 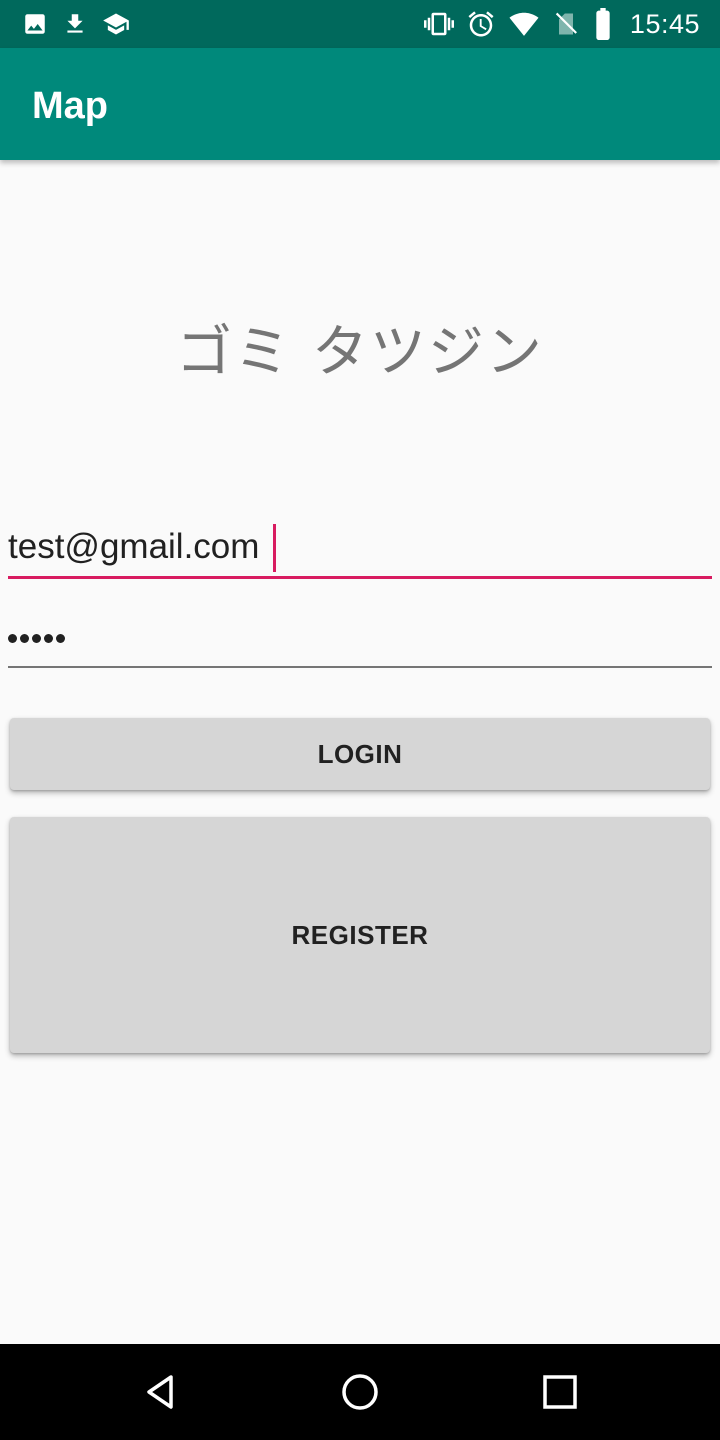 I want to click on email-field-underline, so click(x=360, y=577).